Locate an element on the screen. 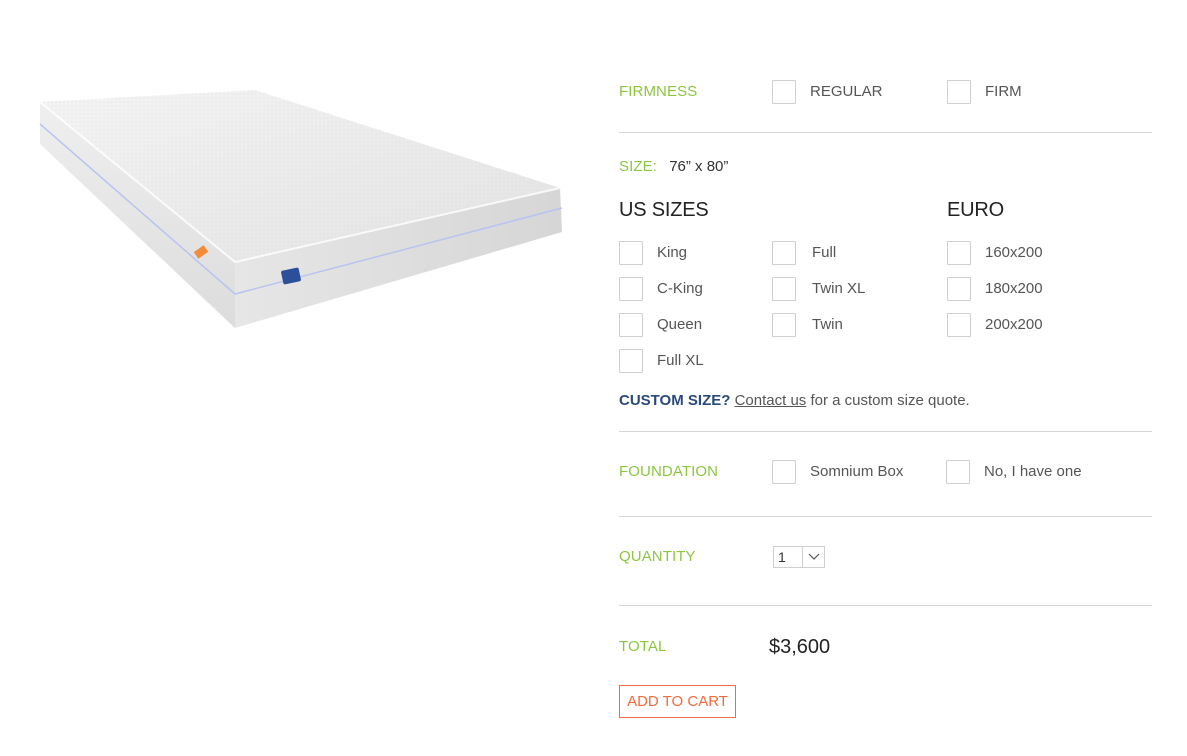  size-twin-xl-checkbox is located at coordinates (784, 289).